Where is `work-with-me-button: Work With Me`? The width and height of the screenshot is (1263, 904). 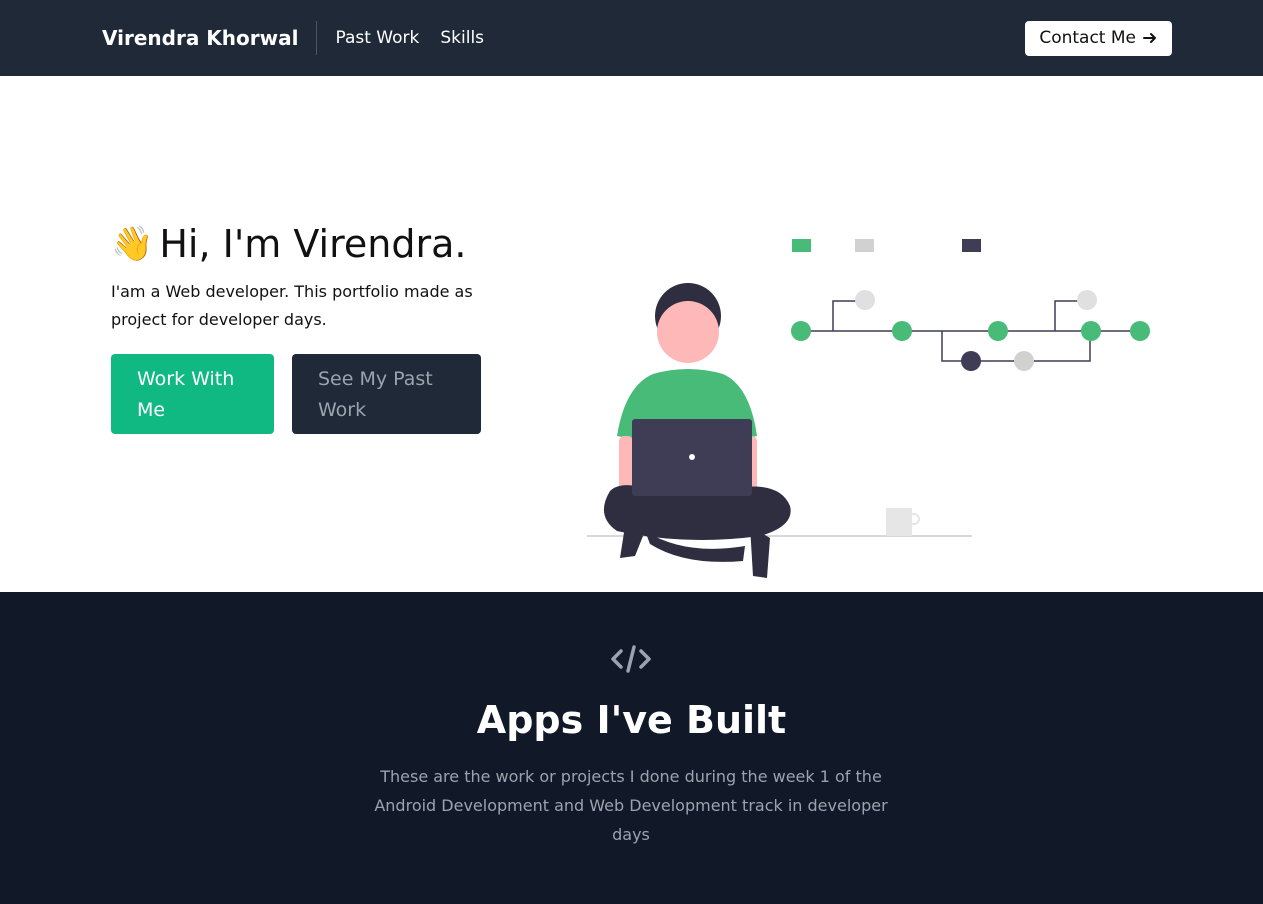
work-with-me-button: Work With Me is located at coordinates (192, 394).